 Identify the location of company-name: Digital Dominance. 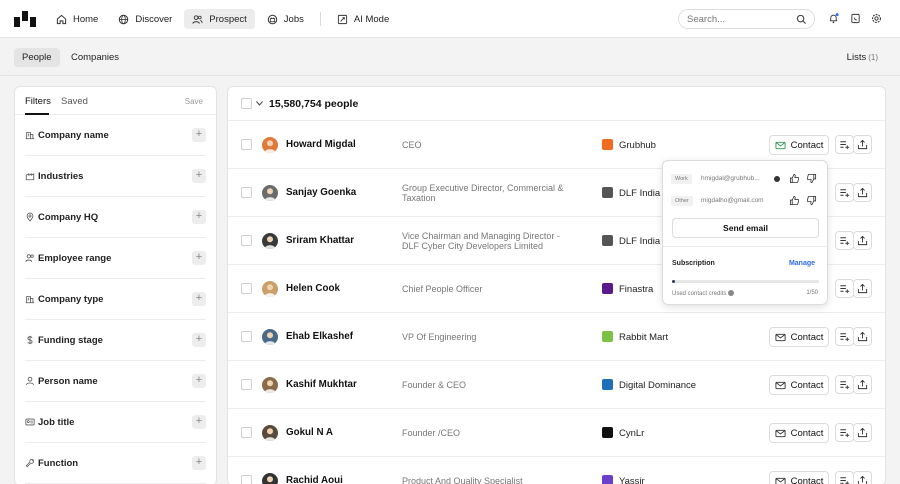
(657, 385).